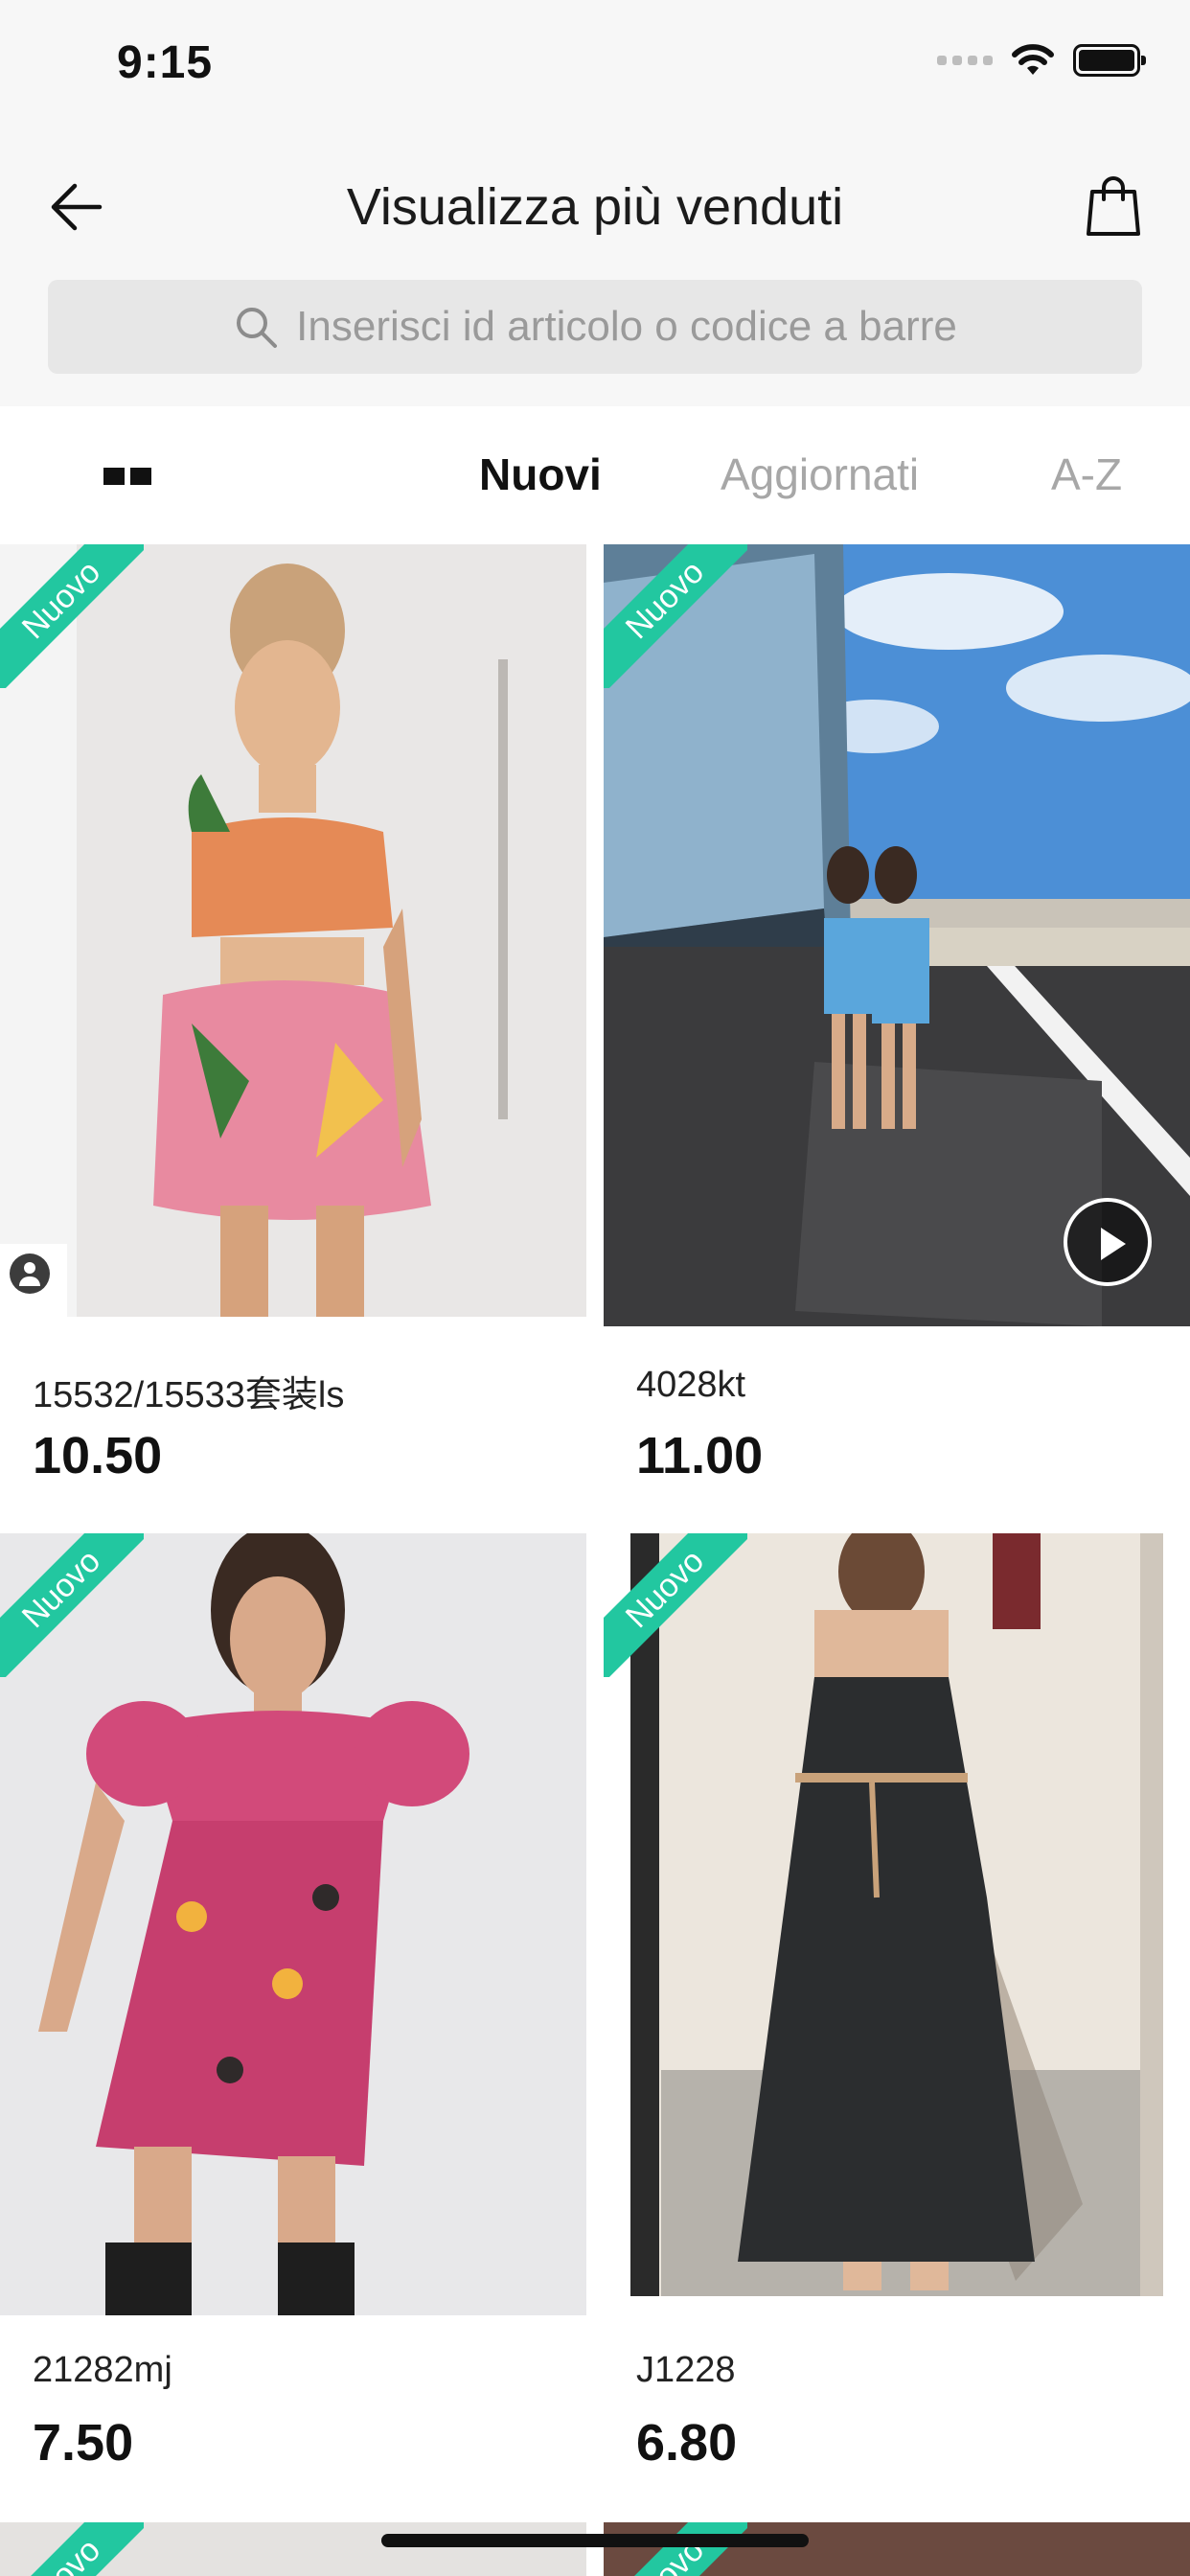  I want to click on status-icons, so click(1041, 60).